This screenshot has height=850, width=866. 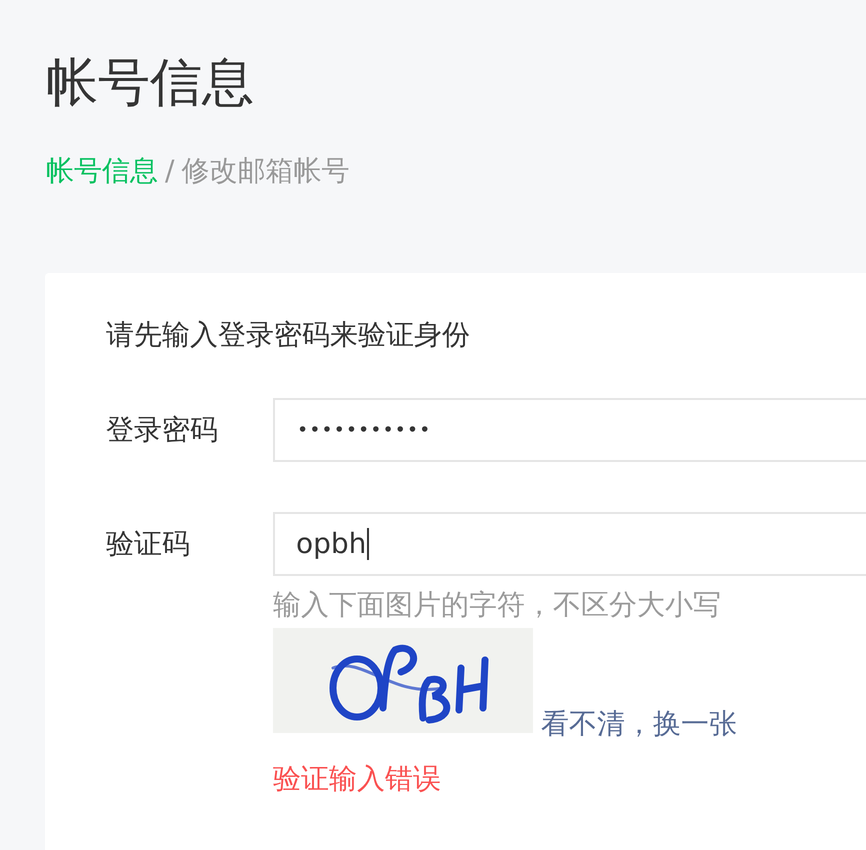 What do you see at coordinates (403, 680) in the screenshot?
I see `captcha-drawing` at bounding box center [403, 680].